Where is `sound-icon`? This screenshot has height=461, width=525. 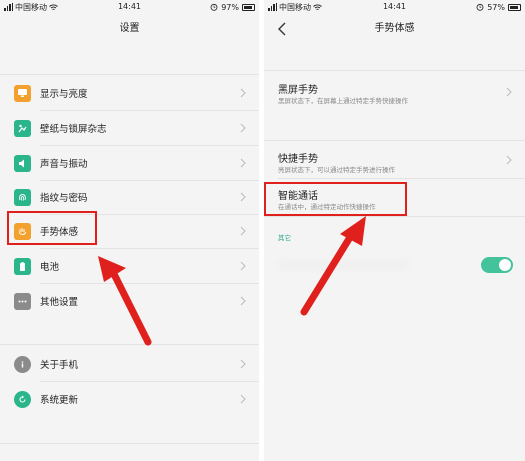
sound-icon is located at coordinates (22, 163).